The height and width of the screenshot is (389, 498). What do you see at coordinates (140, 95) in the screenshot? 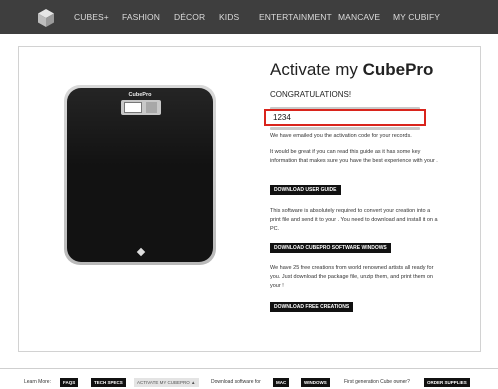
I see `printer-brand-label: CubePro` at bounding box center [140, 95].